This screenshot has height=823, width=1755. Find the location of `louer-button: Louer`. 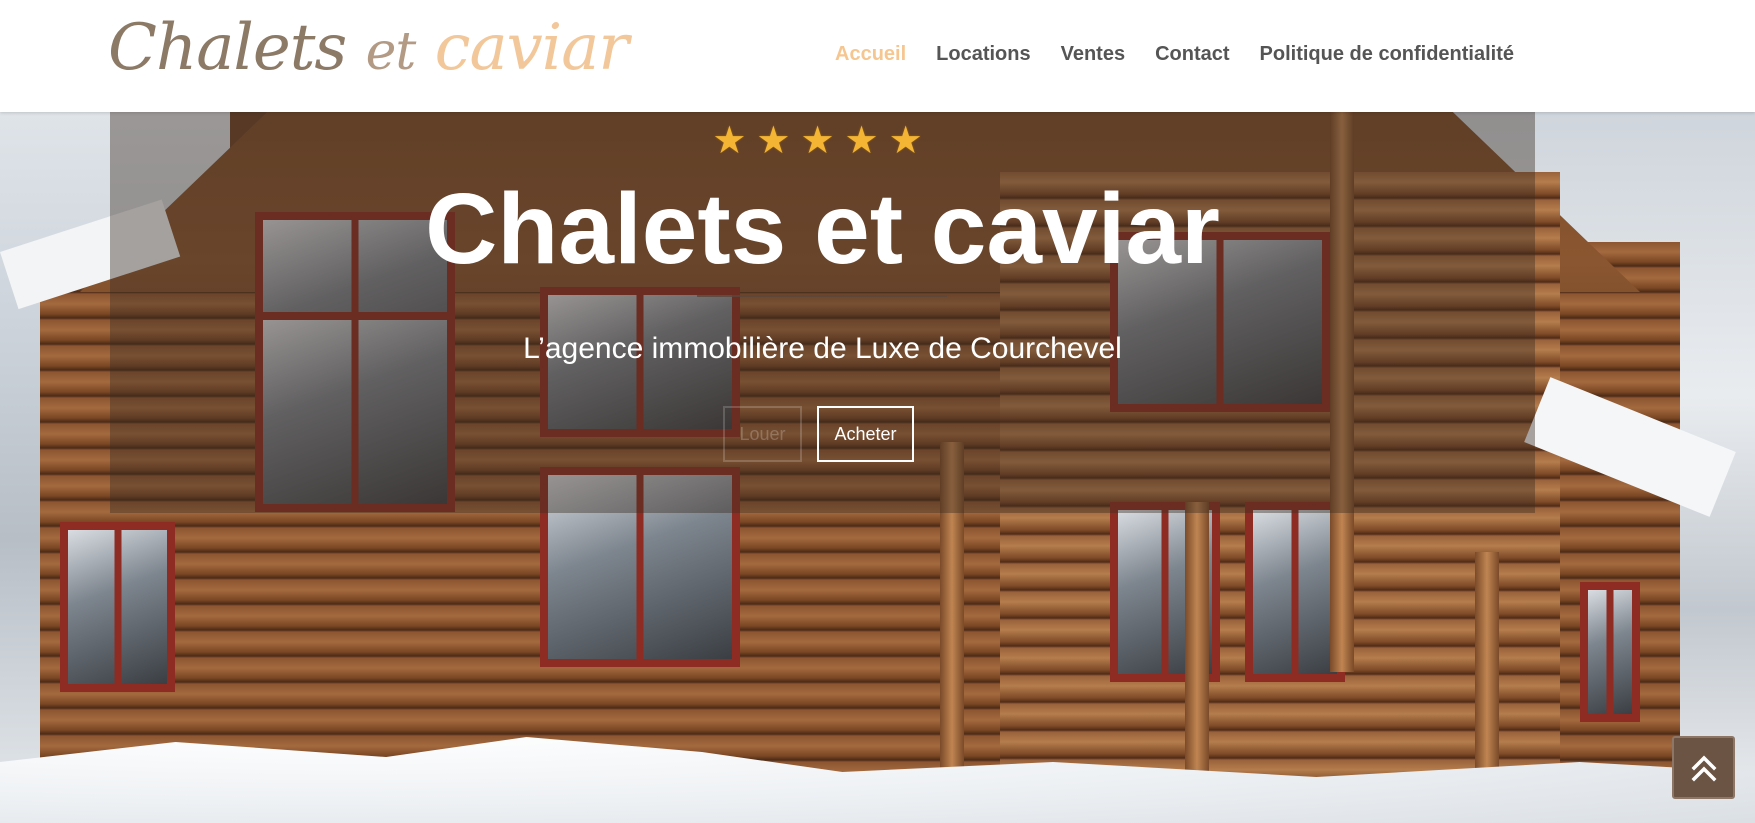

louer-button: Louer is located at coordinates (762, 434).